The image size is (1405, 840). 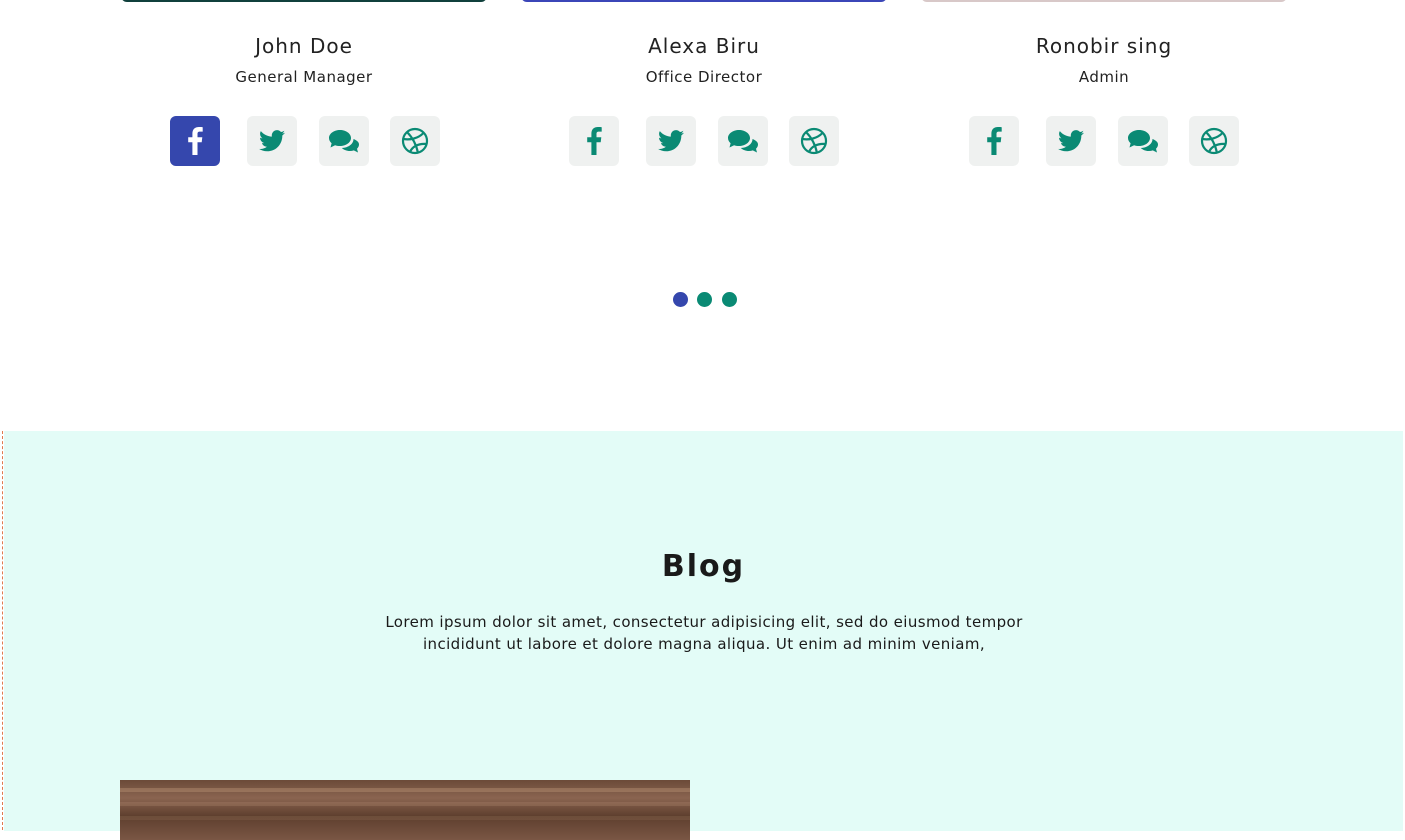 I want to click on carousel-dots, so click(x=702, y=299).